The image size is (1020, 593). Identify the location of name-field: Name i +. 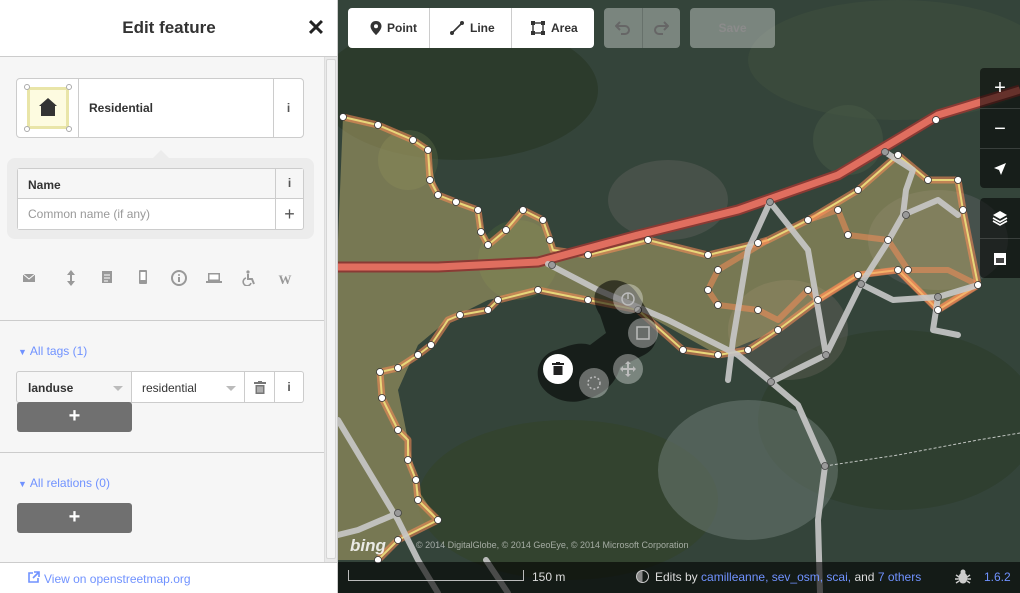
(160, 199).